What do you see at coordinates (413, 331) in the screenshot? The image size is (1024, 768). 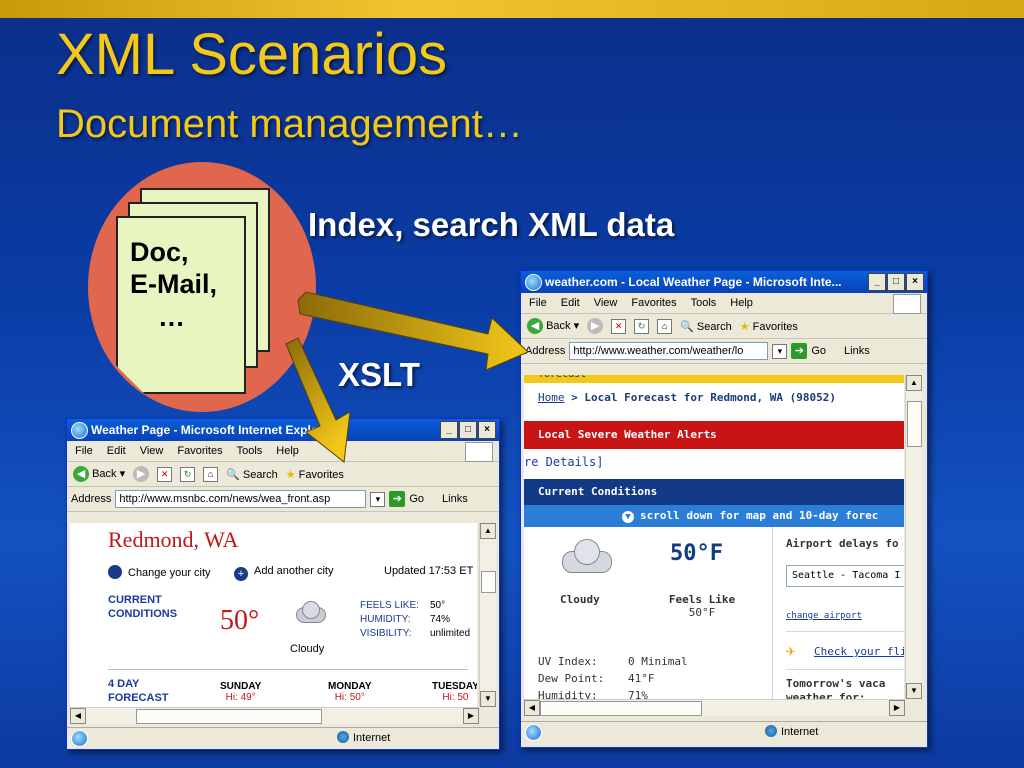 I see `index-arrow-icon` at bounding box center [413, 331].